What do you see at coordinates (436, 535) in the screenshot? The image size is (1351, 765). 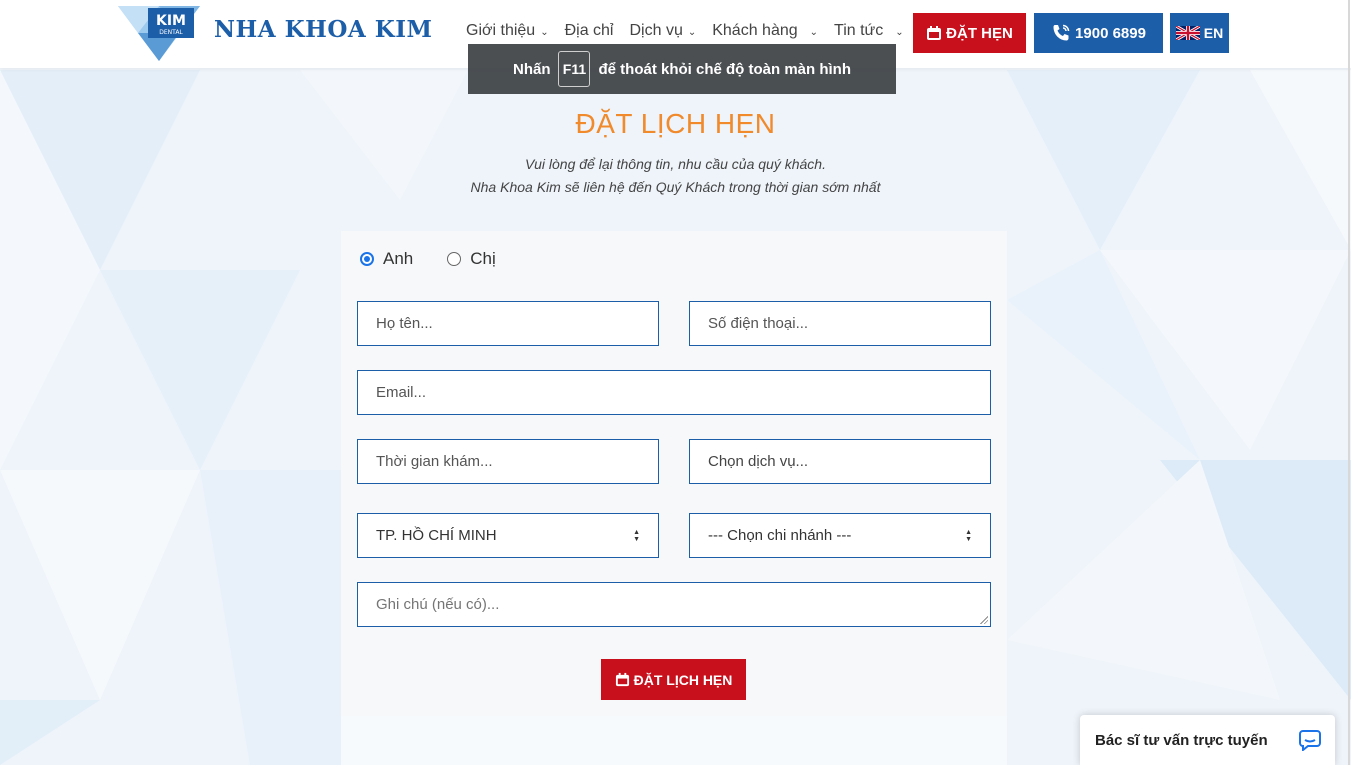 I see `city-select-value: TP. HỒ CHÍ MINH` at bounding box center [436, 535].